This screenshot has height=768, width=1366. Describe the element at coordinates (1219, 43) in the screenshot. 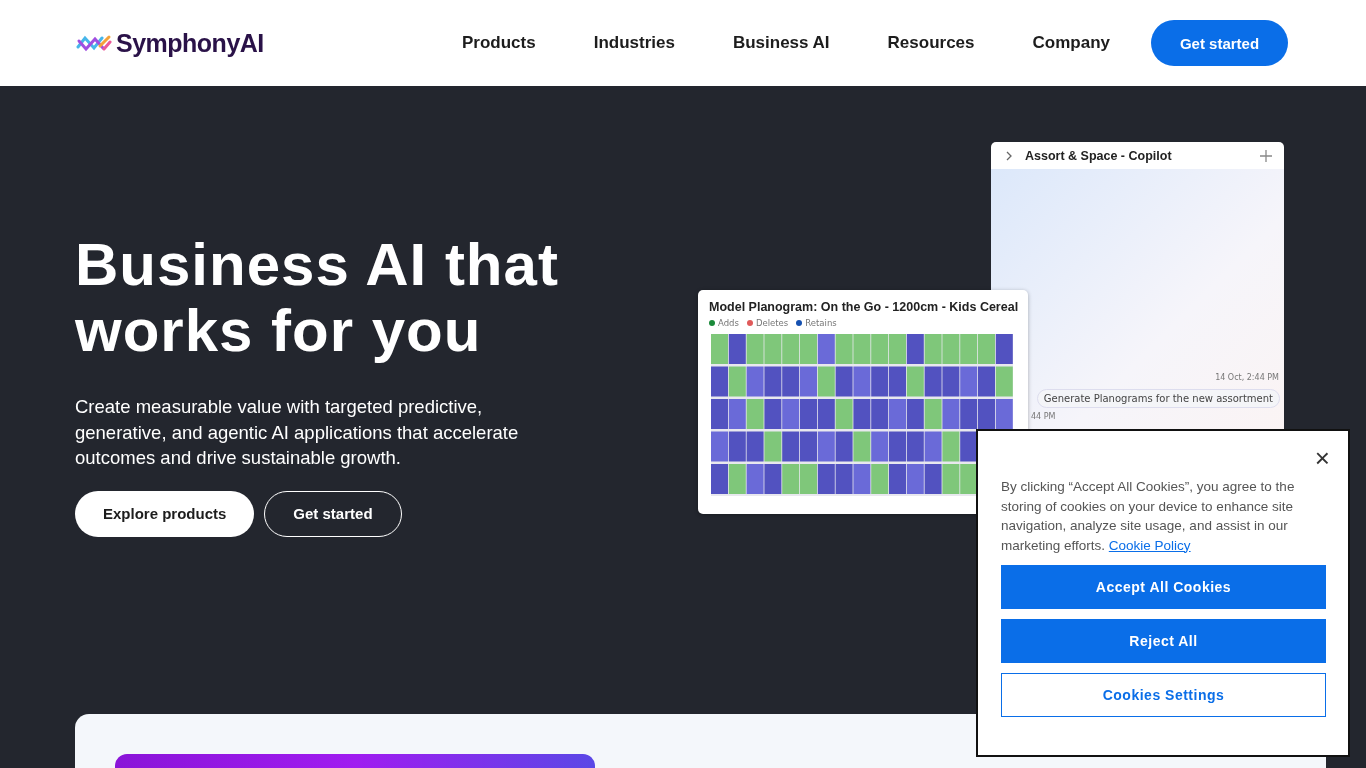

I see `get-started-button: Get started` at that location.